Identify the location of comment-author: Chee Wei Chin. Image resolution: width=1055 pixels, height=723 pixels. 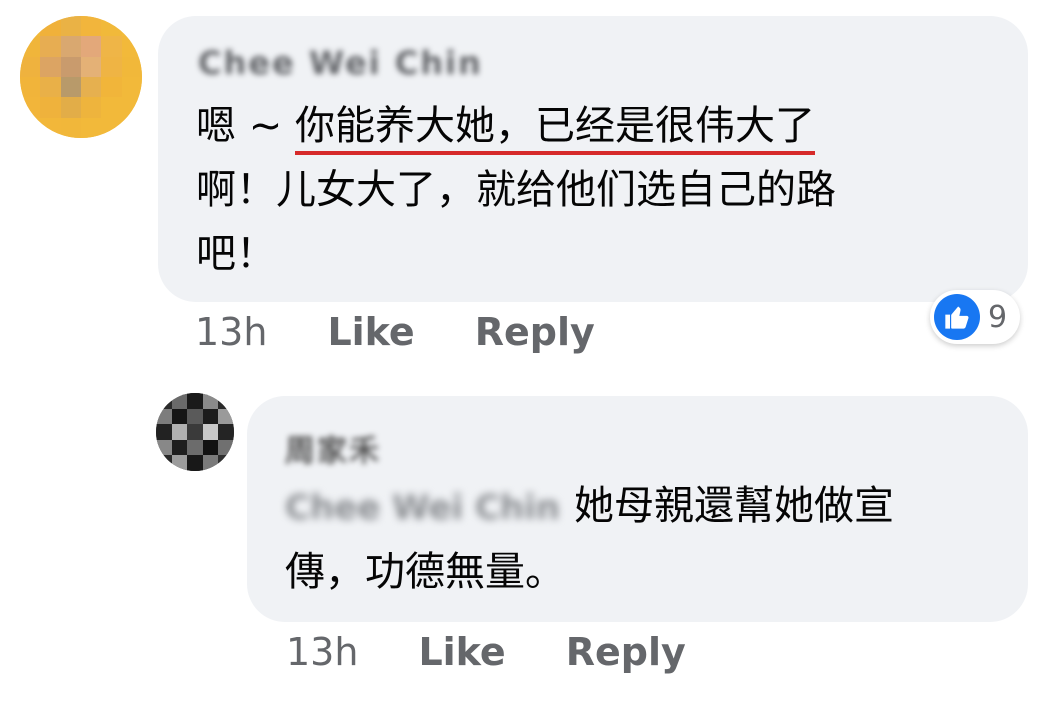
(340, 63).